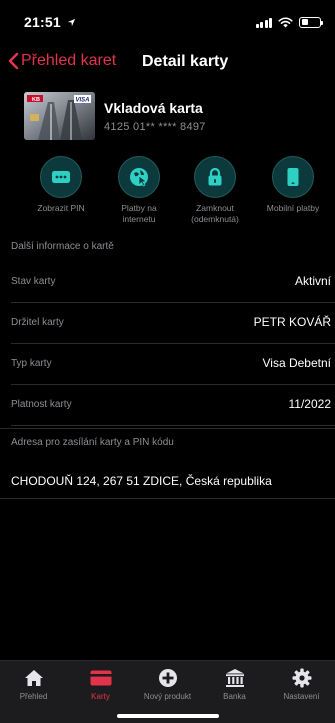 Image resolution: width=335 pixels, height=723 pixels. I want to click on globe-cursor-icon, so click(139, 177).